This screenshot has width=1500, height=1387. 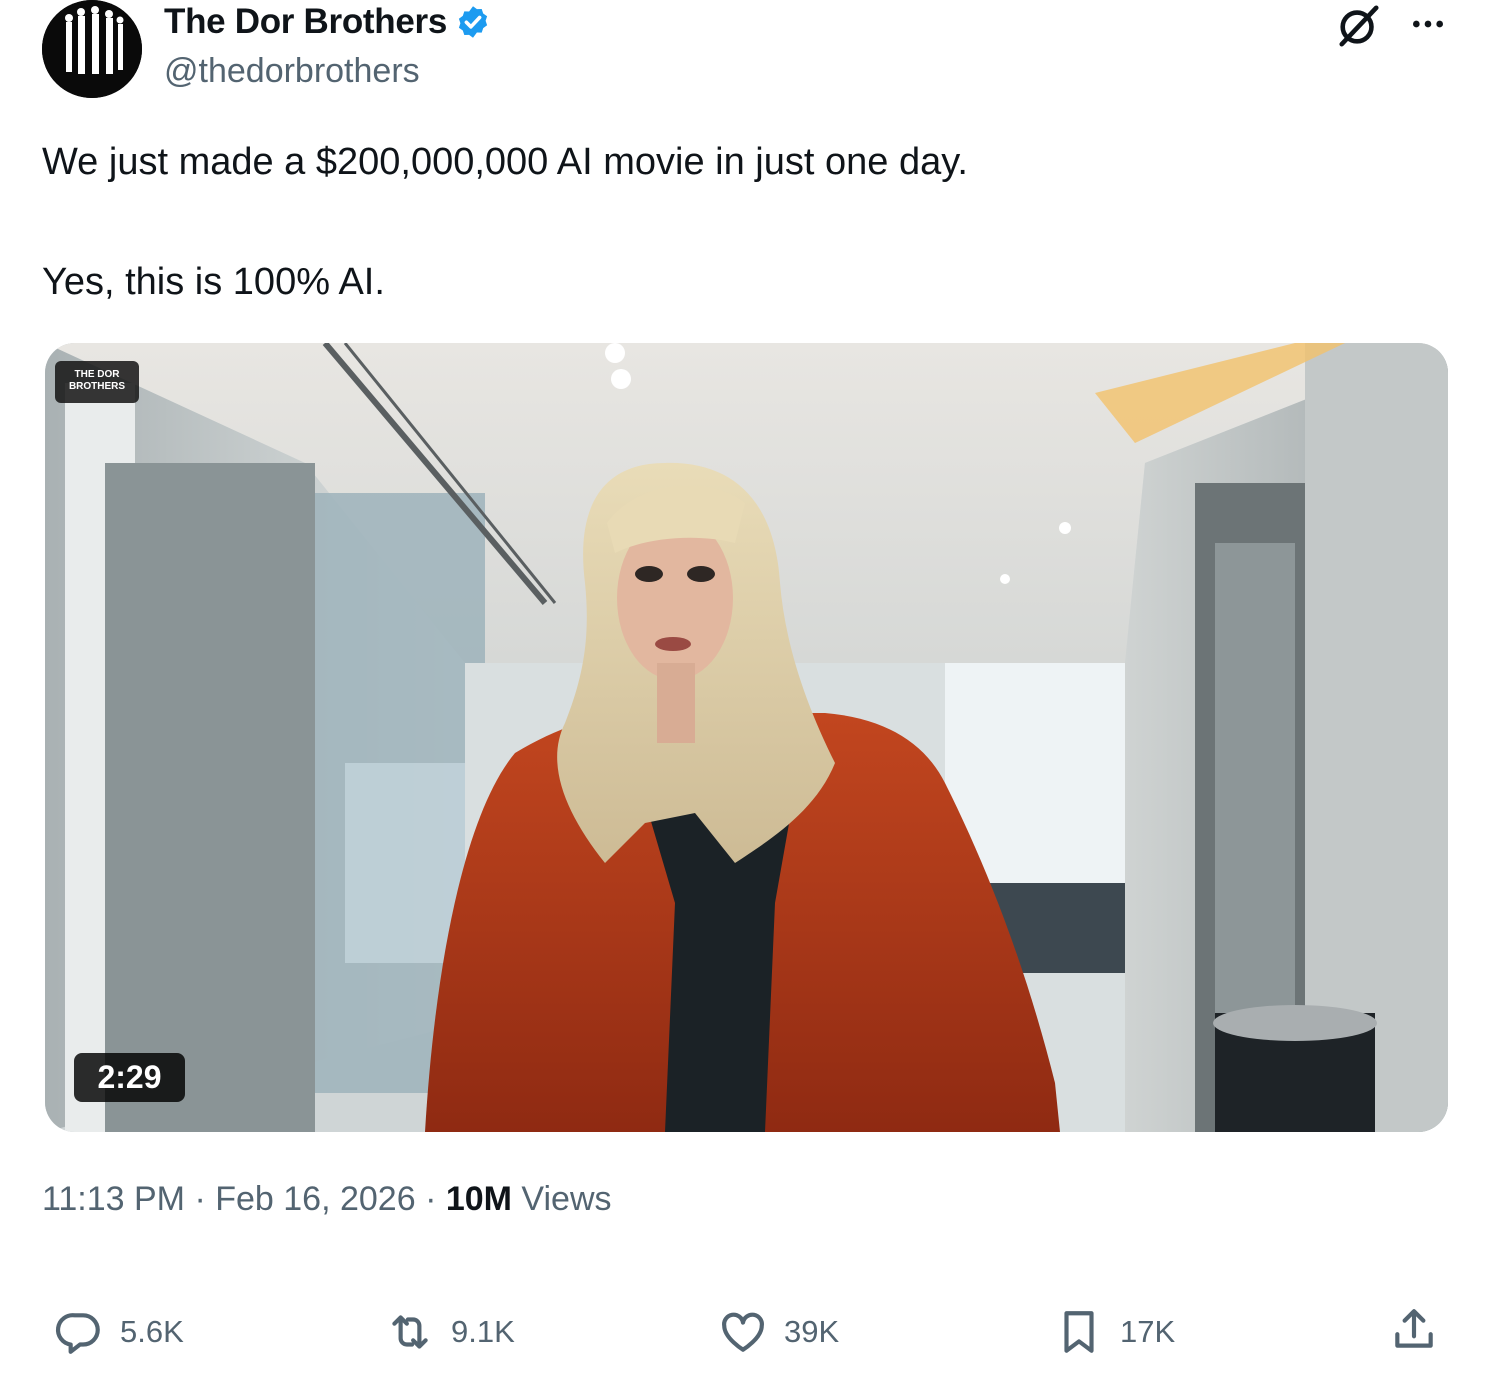 I want to click on author-handle: @thedorbrothers, so click(x=292, y=71).